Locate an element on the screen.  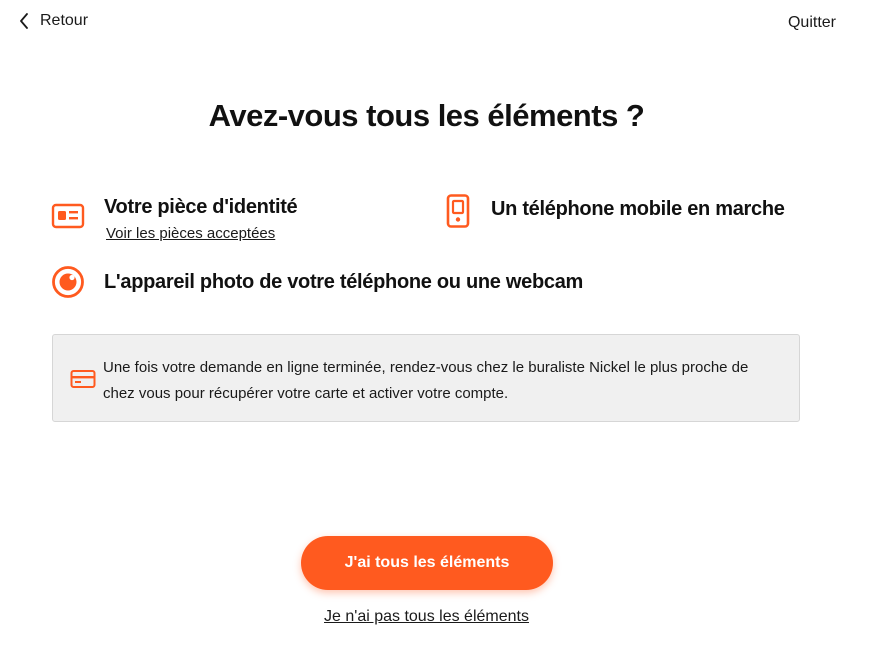
back-button: Retour is located at coordinates (53, 21).